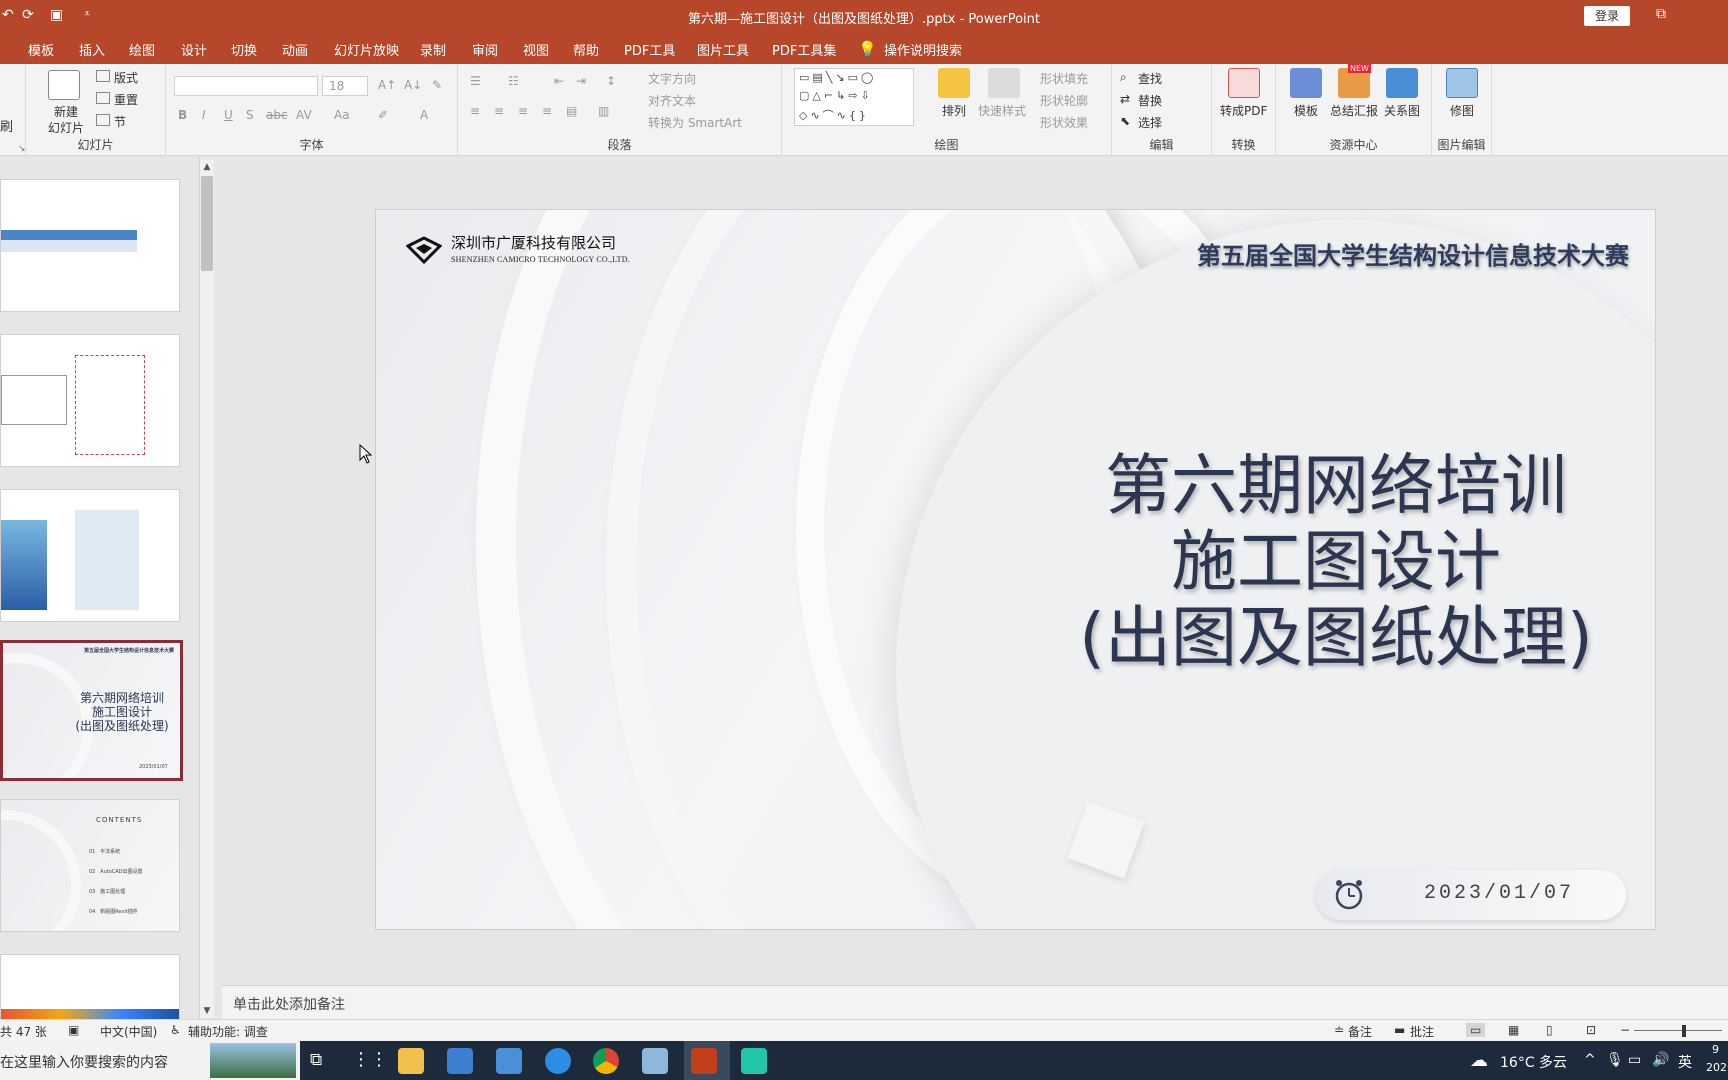  What do you see at coordinates (606, 1061) in the screenshot?
I see `chrome-icon` at bounding box center [606, 1061].